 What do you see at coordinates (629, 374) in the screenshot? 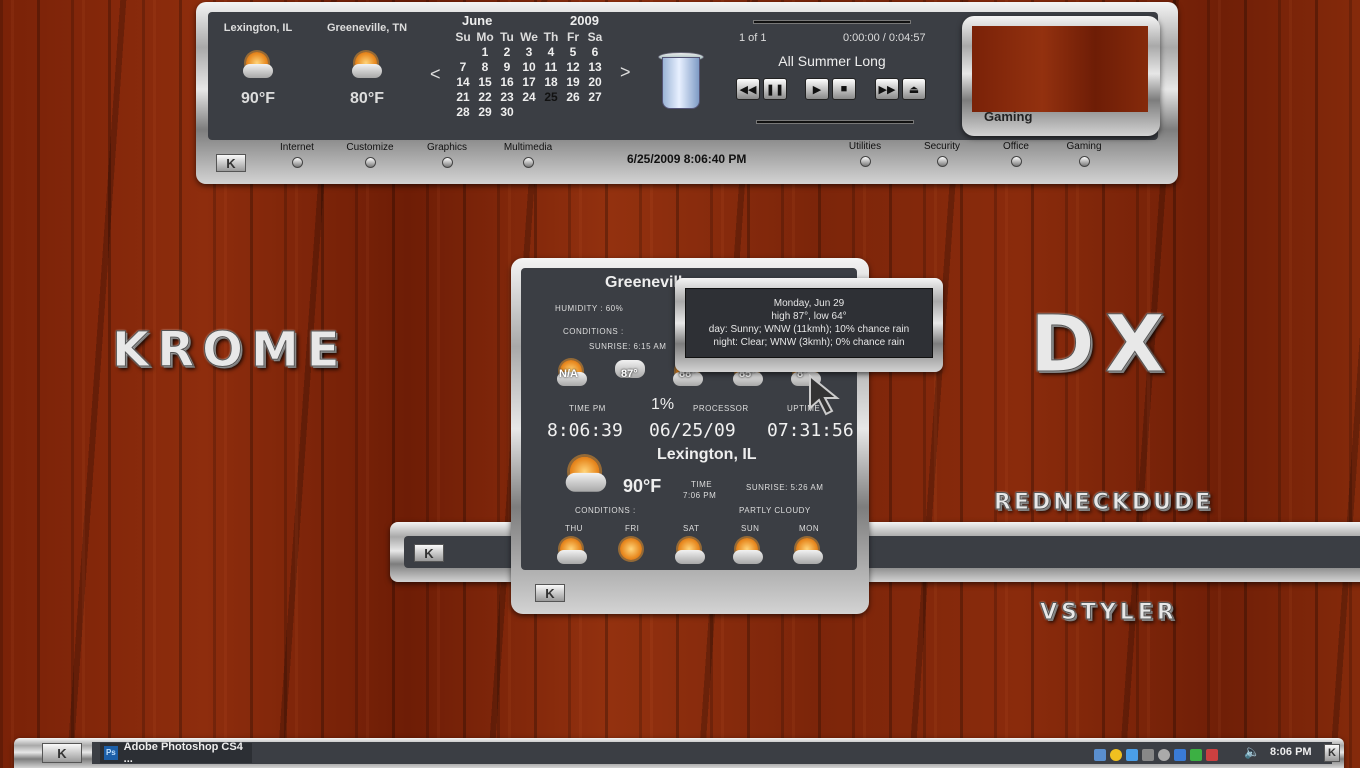
I see `forecast-temp: 87°` at bounding box center [629, 374].